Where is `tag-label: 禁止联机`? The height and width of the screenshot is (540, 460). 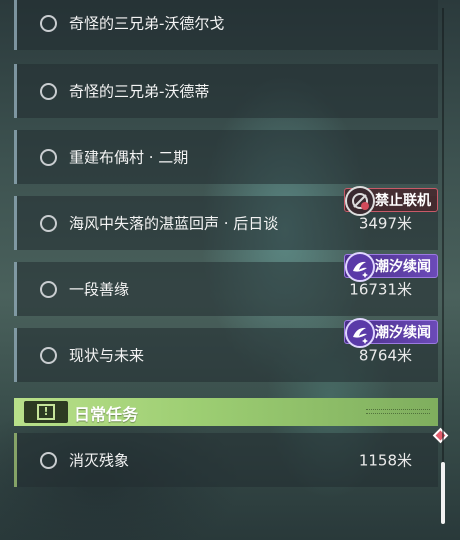
tag-label: 禁止联机 is located at coordinates (403, 201).